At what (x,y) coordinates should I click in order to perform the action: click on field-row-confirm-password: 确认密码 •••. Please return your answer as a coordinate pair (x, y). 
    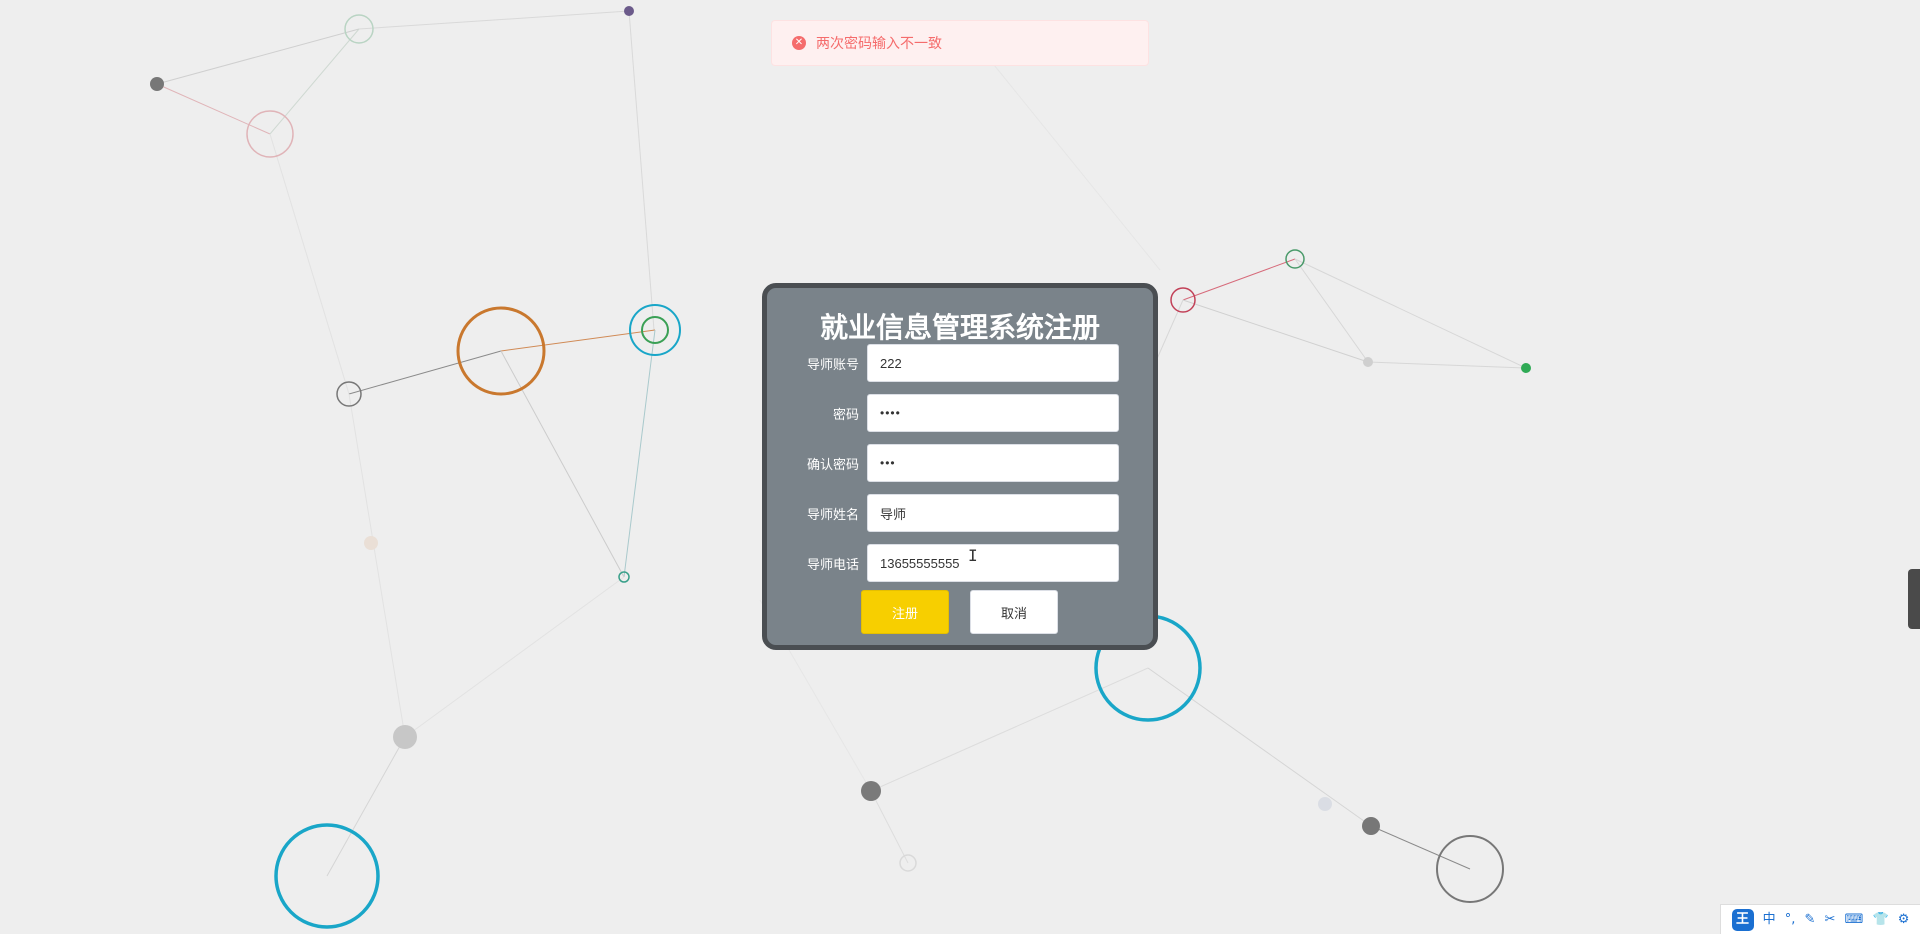
    Looking at the image, I should click on (960, 463).